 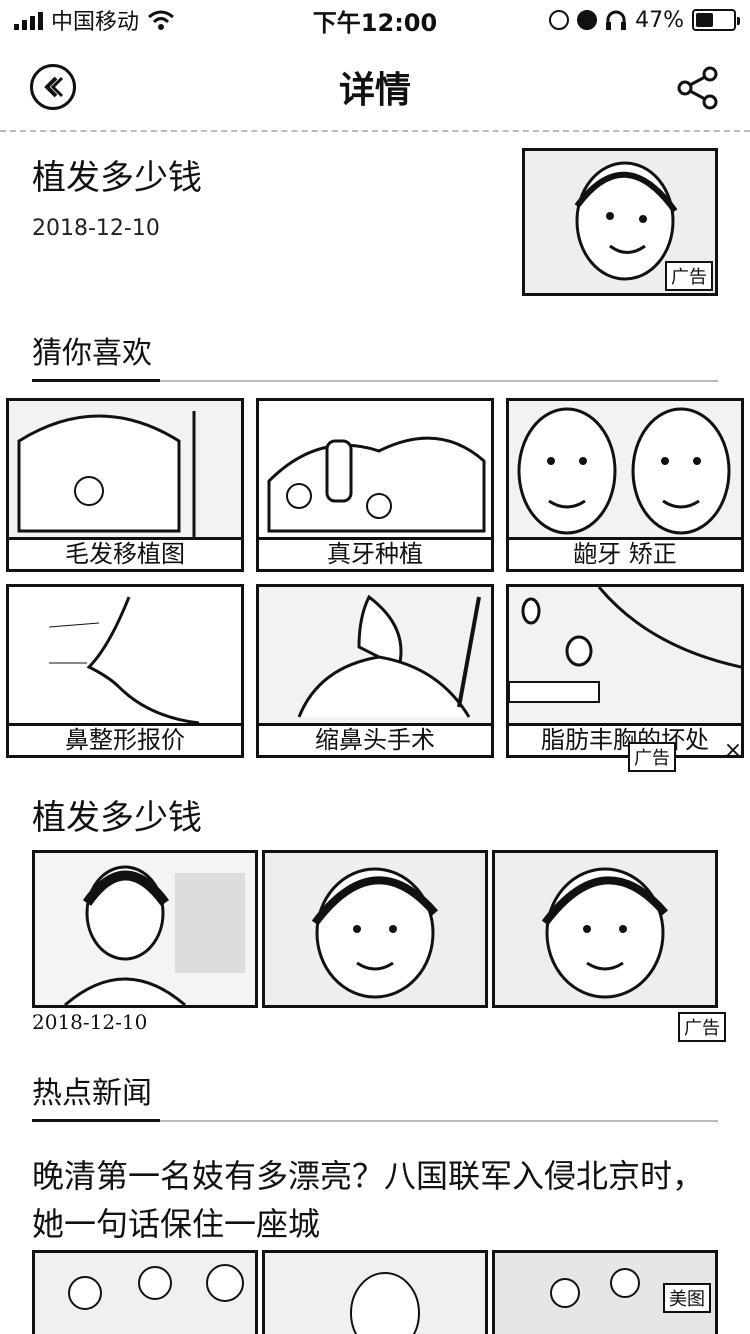 I want to click on status-left: 中国移动, so click(x=94, y=20).